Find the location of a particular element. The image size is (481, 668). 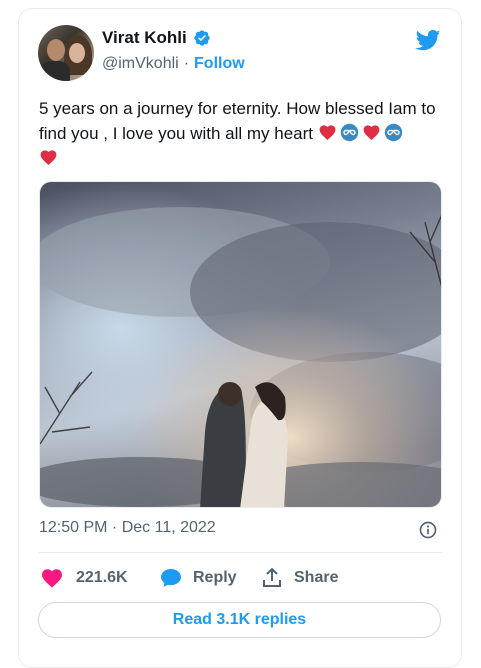

info-icon is located at coordinates (428, 530).